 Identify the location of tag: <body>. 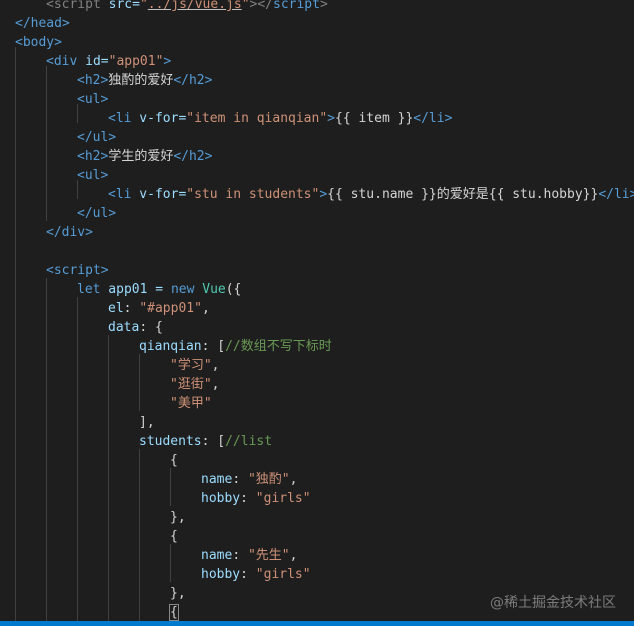
(38, 42).